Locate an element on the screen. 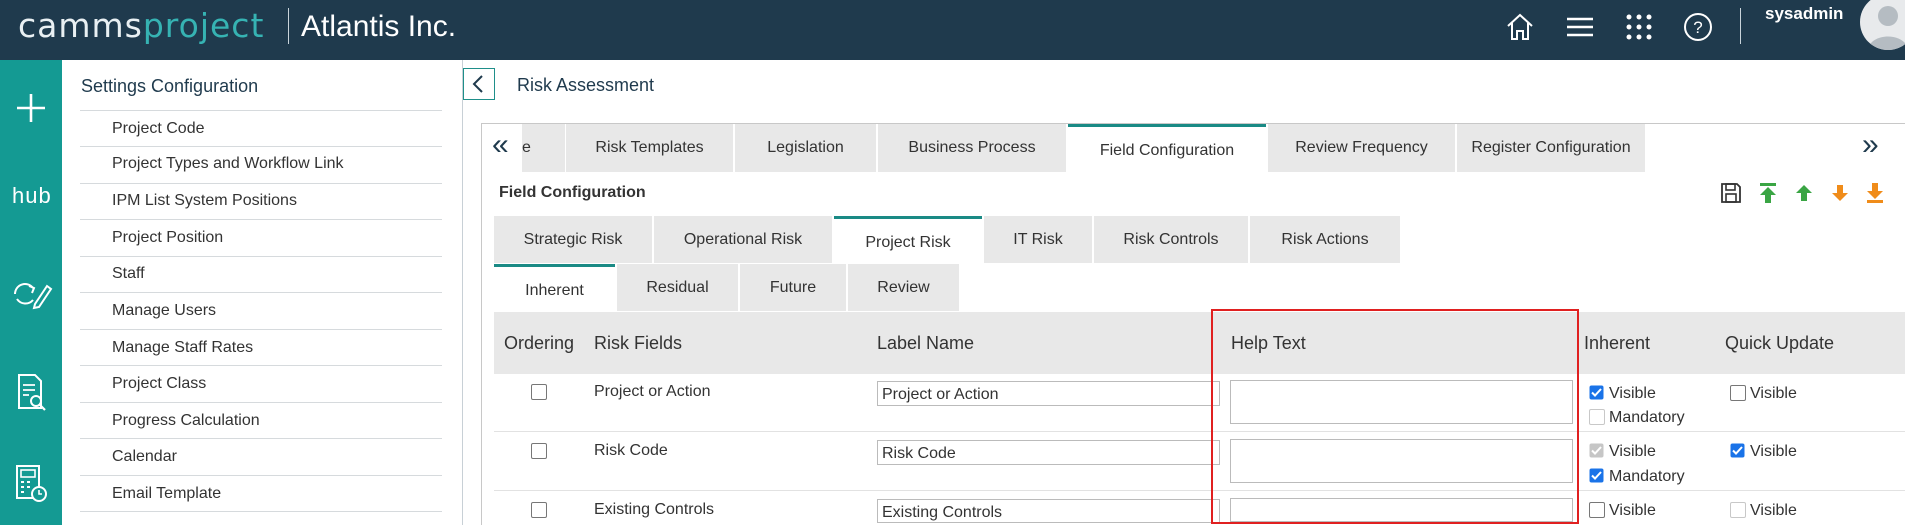 The image size is (1905, 525). column-header-inherent: Inherent is located at coordinates (1617, 343).